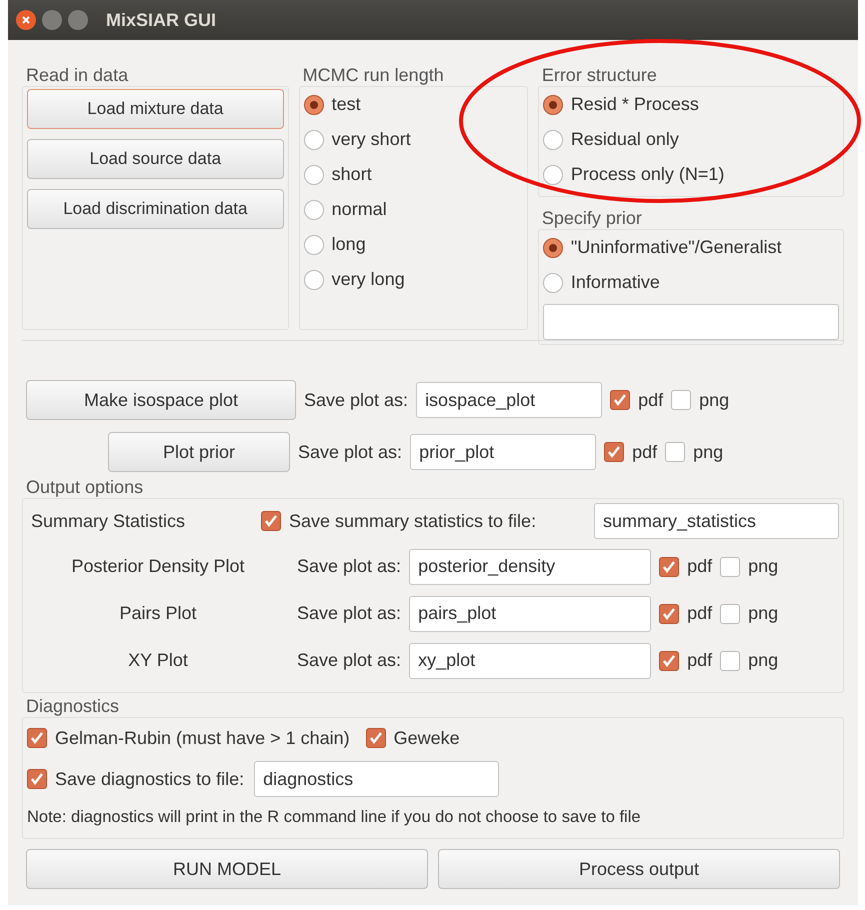 The height and width of the screenshot is (910, 865). I want to click on maximize-icon, so click(78, 20).